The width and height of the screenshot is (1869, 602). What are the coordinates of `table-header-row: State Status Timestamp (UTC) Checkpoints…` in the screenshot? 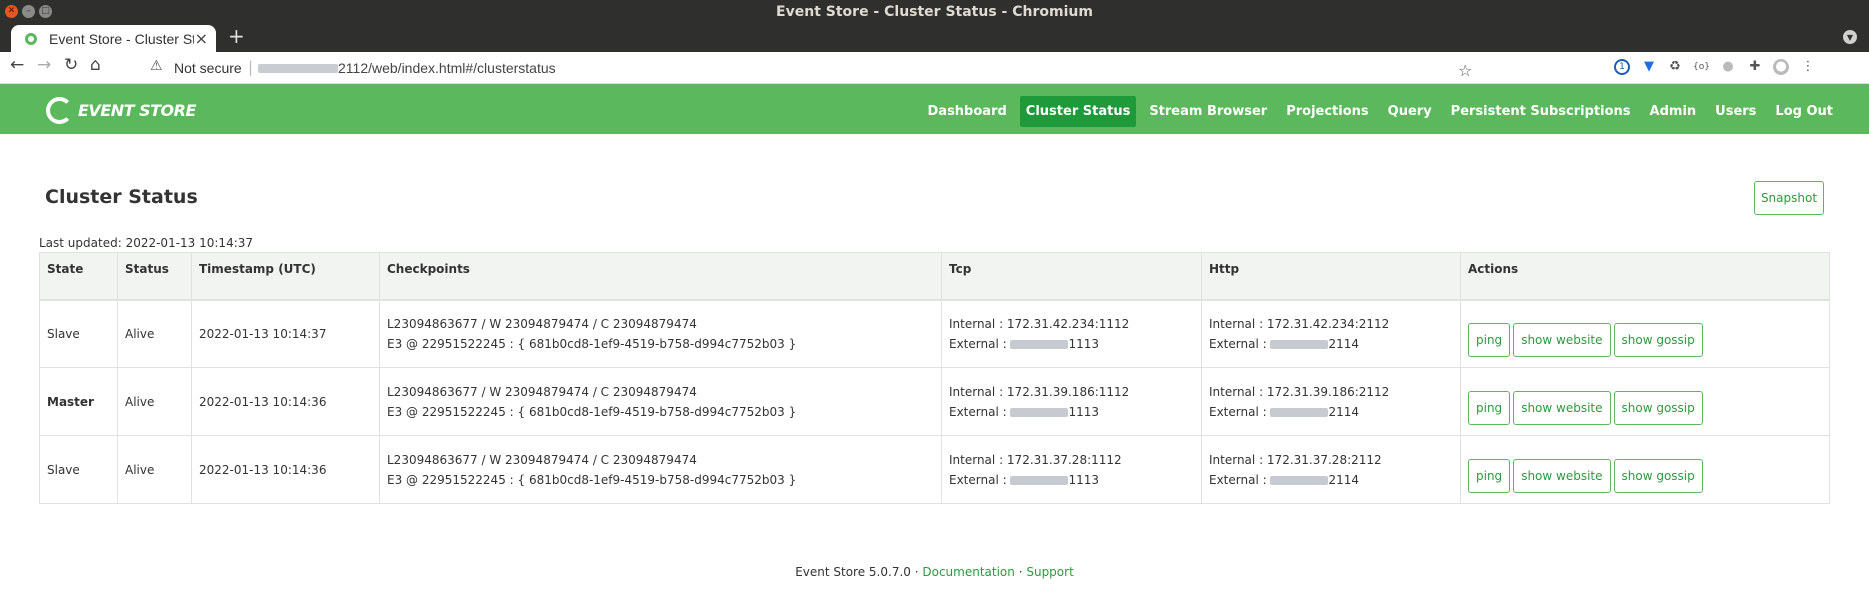 It's located at (934, 276).